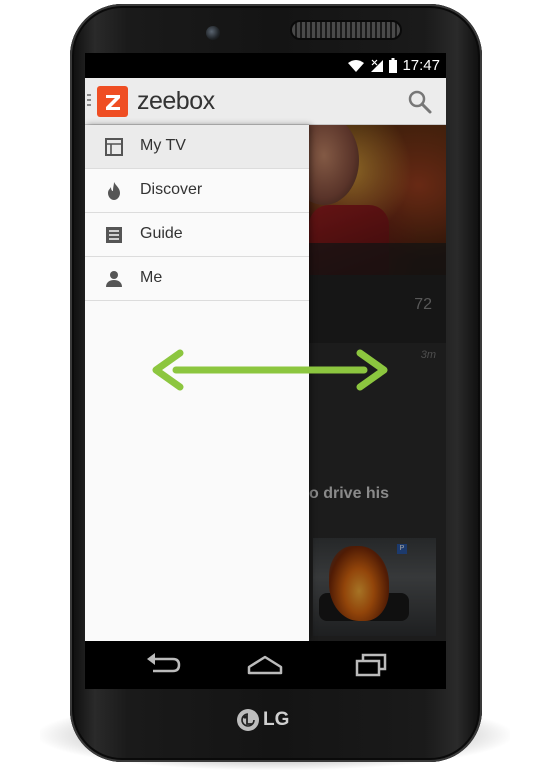 The image size is (551, 778). Describe the element at coordinates (213, 33) in the screenshot. I see `front-camera` at that location.